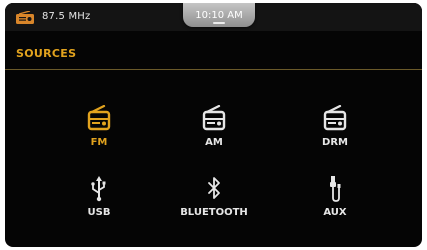 The height and width of the screenshot is (250, 427). I want to click on usb-icon, so click(98, 189).